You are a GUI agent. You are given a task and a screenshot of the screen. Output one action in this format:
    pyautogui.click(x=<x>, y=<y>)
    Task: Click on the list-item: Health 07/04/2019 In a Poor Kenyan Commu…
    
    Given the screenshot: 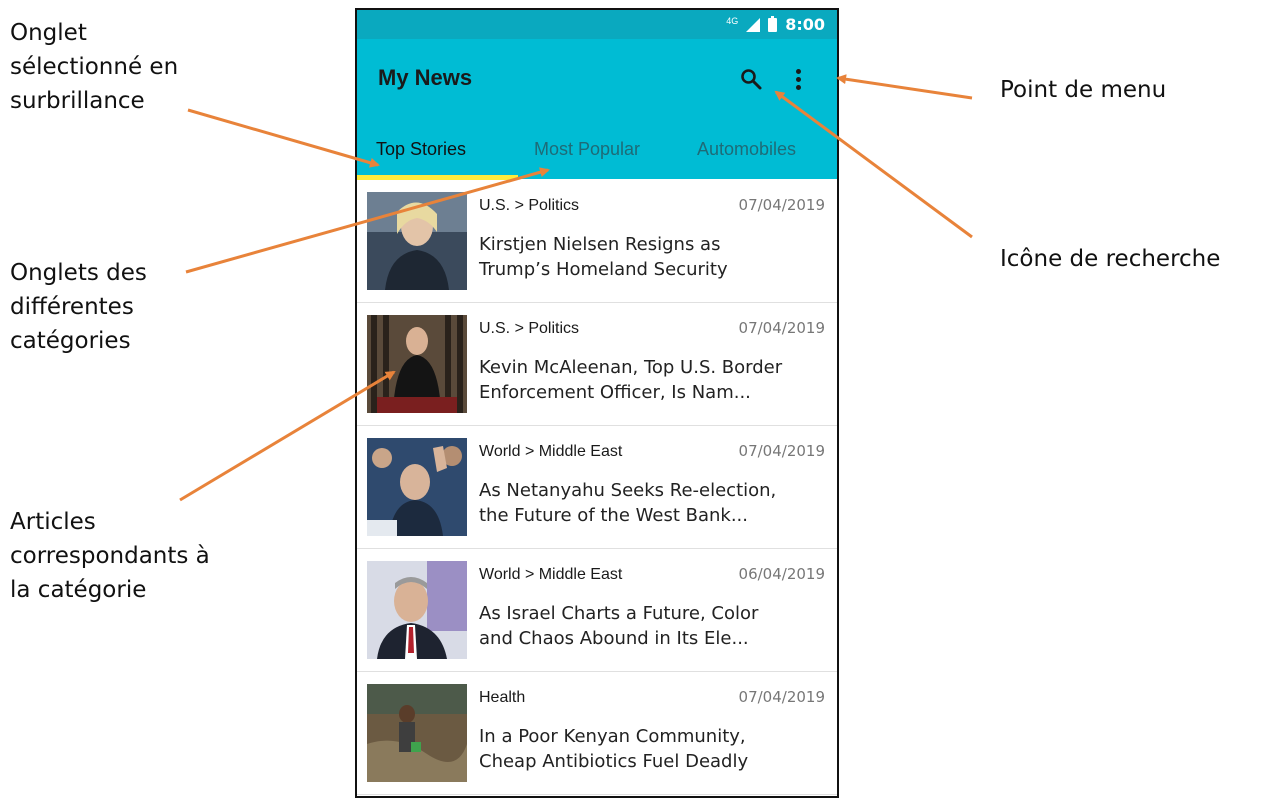 What is the action you would take?
    pyautogui.click(x=597, y=733)
    